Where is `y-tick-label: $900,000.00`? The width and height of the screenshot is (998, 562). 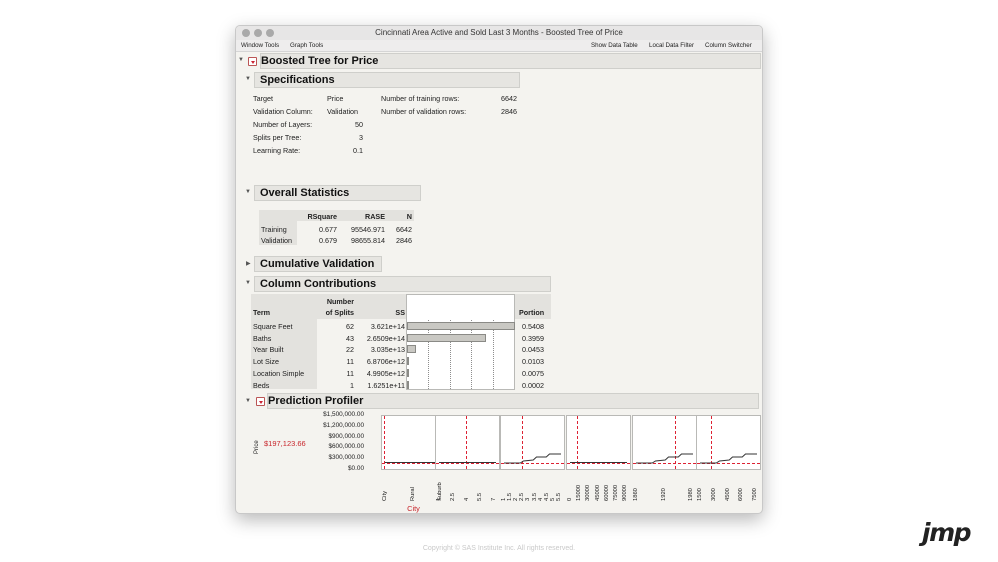 y-tick-label: $900,000.00 is located at coordinates (346, 436).